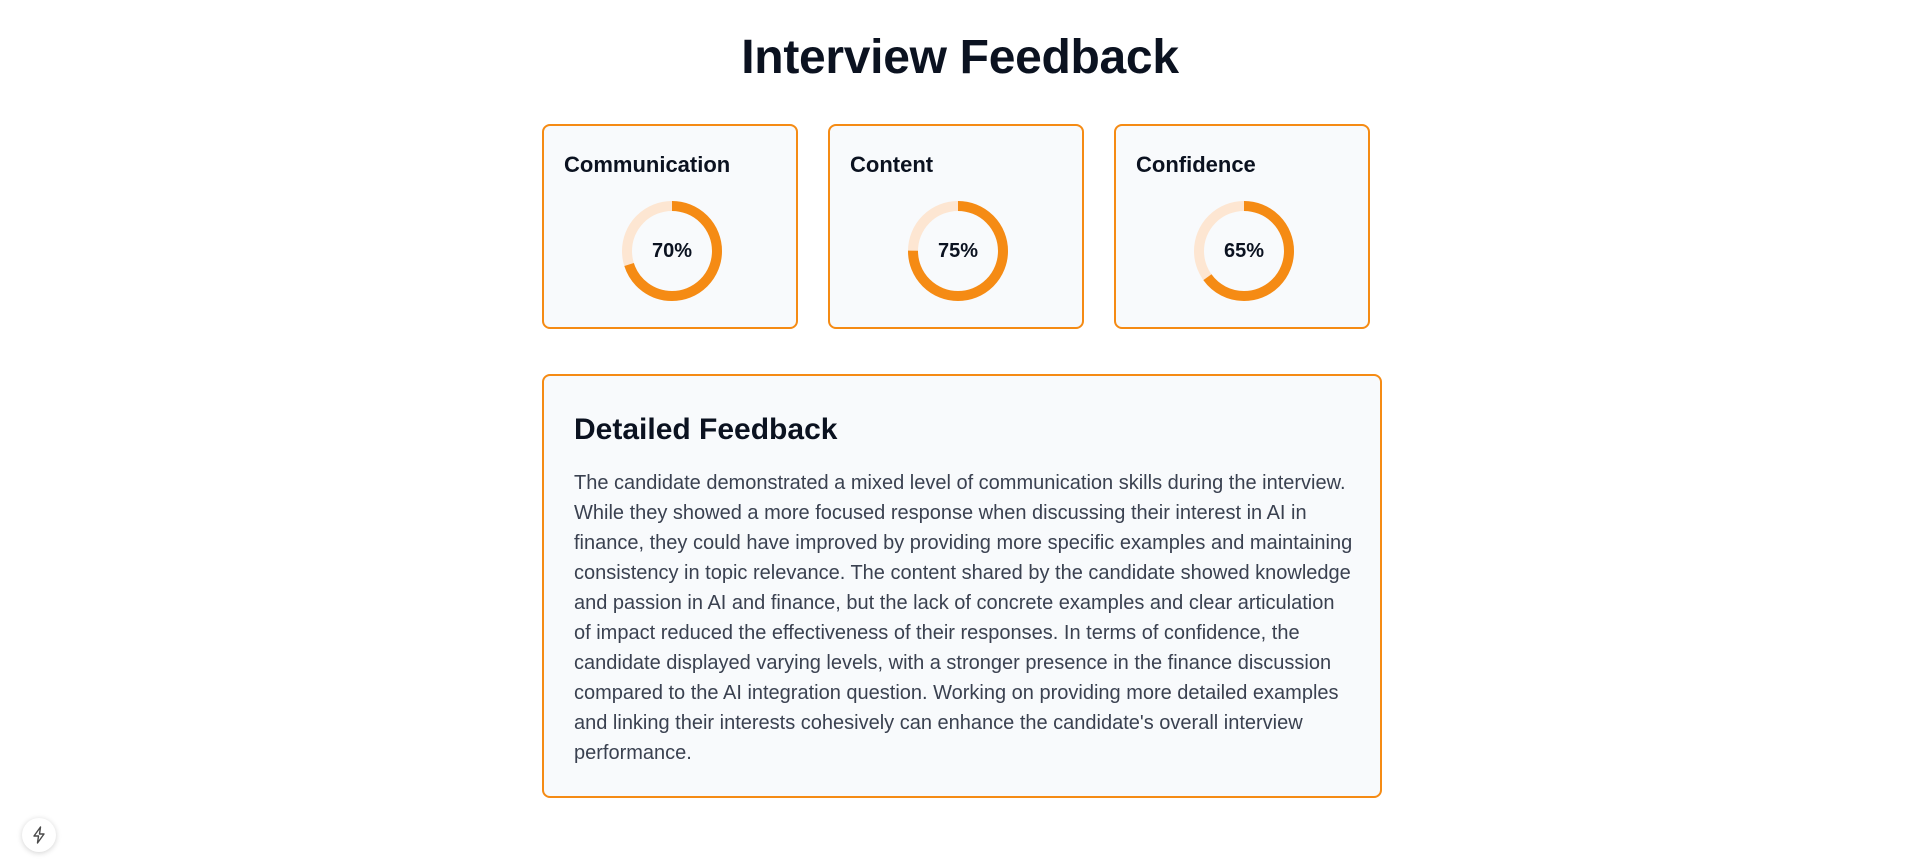 This screenshot has height=867, width=1912. I want to click on score-card-title: Content, so click(892, 164).